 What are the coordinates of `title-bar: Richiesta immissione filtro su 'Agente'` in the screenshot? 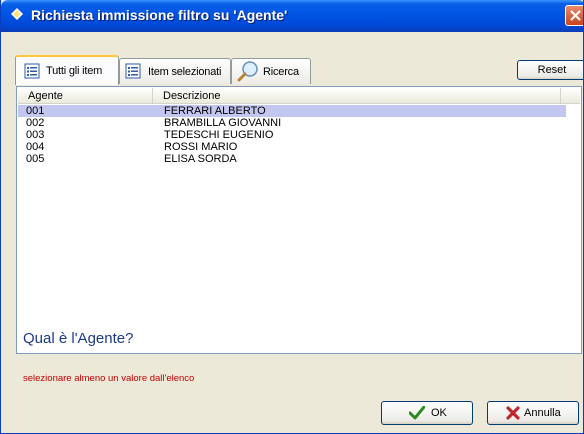 It's located at (292, 16).